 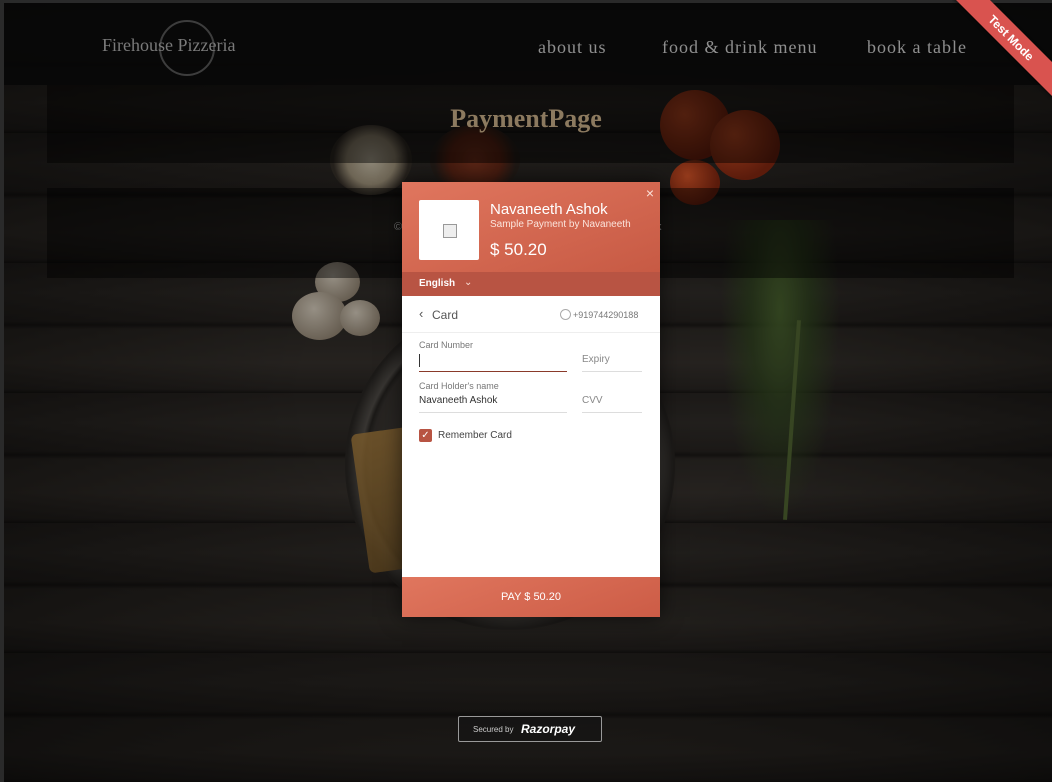 I want to click on razorpay-logo: Razorpay, so click(x=548, y=729).